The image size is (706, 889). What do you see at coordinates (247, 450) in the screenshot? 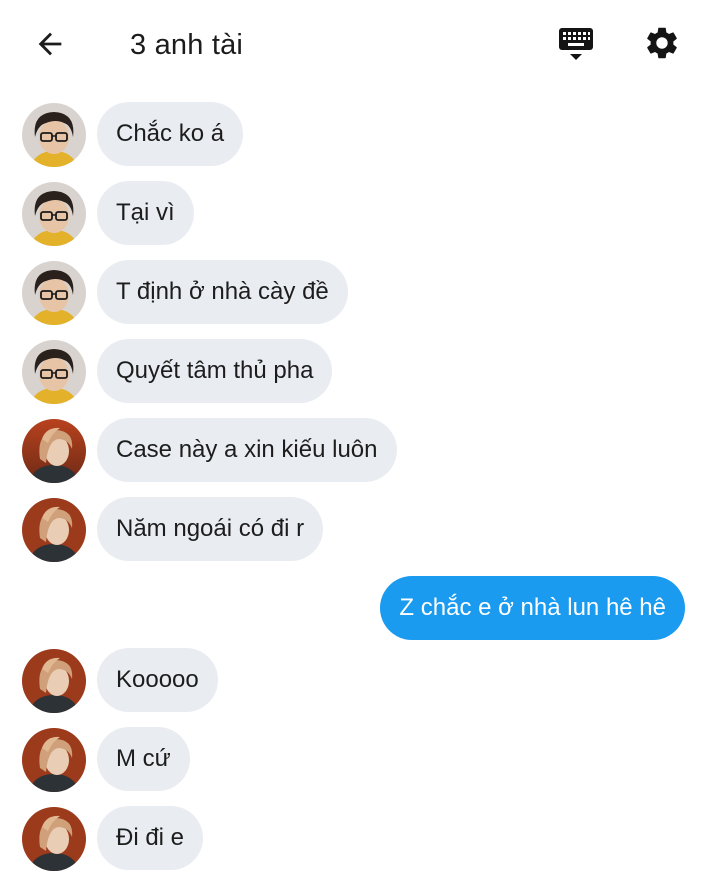
I see `message-bubble: Case này a xin kiếu luôn` at bounding box center [247, 450].